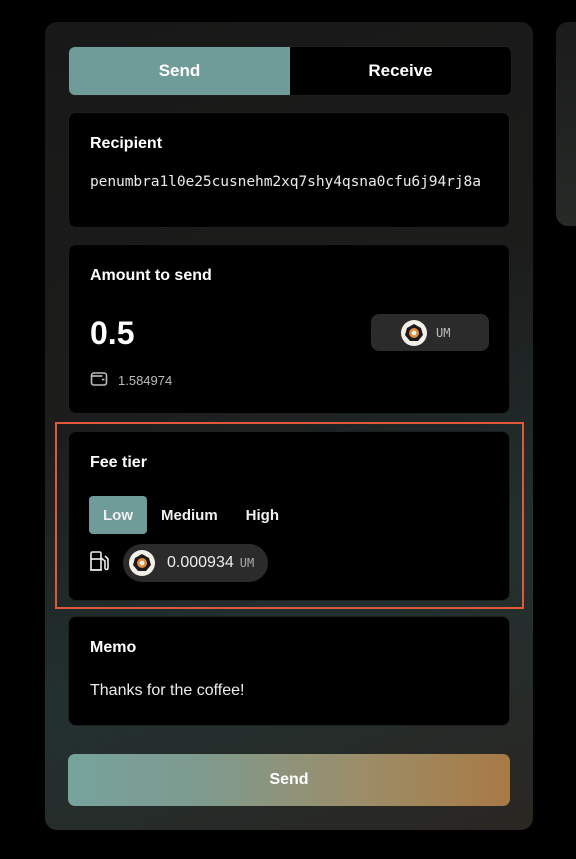 This screenshot has height=859, width=576. Describe the element at coordinates (430, 332) in the screenshot. I see `asset-selector: UM` at that location.